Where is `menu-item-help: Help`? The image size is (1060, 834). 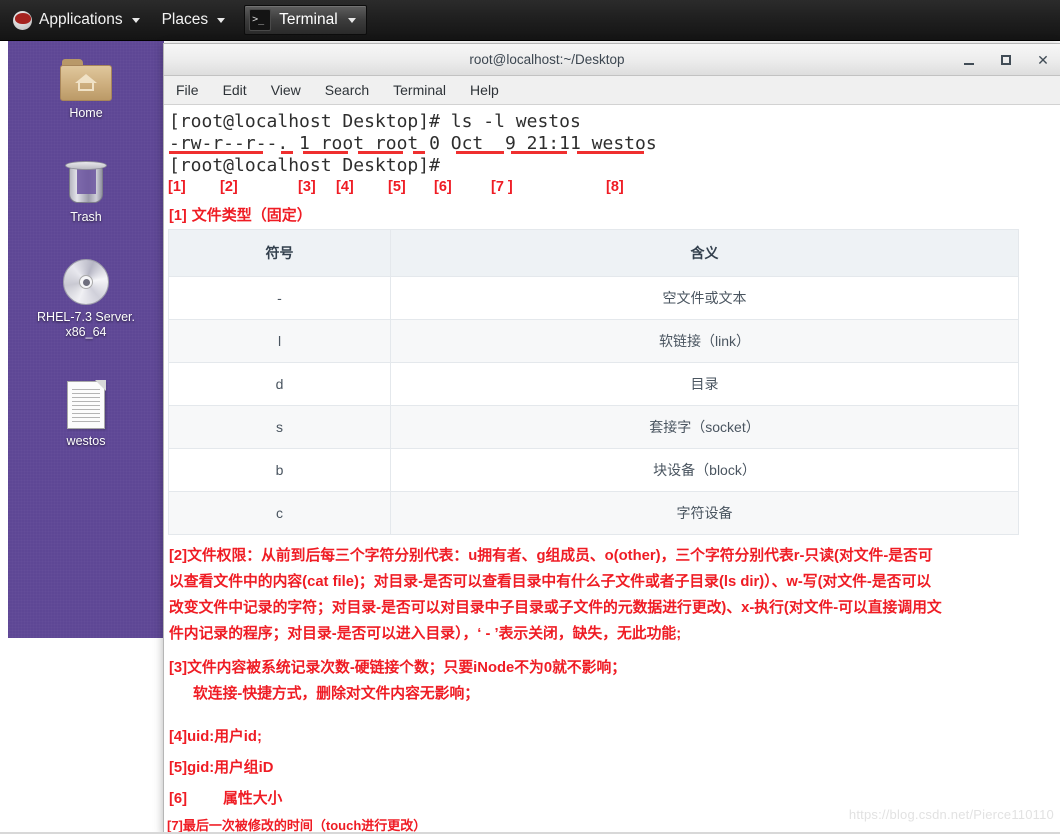 menu-item-help: Help is located at coordinates (484, 90).